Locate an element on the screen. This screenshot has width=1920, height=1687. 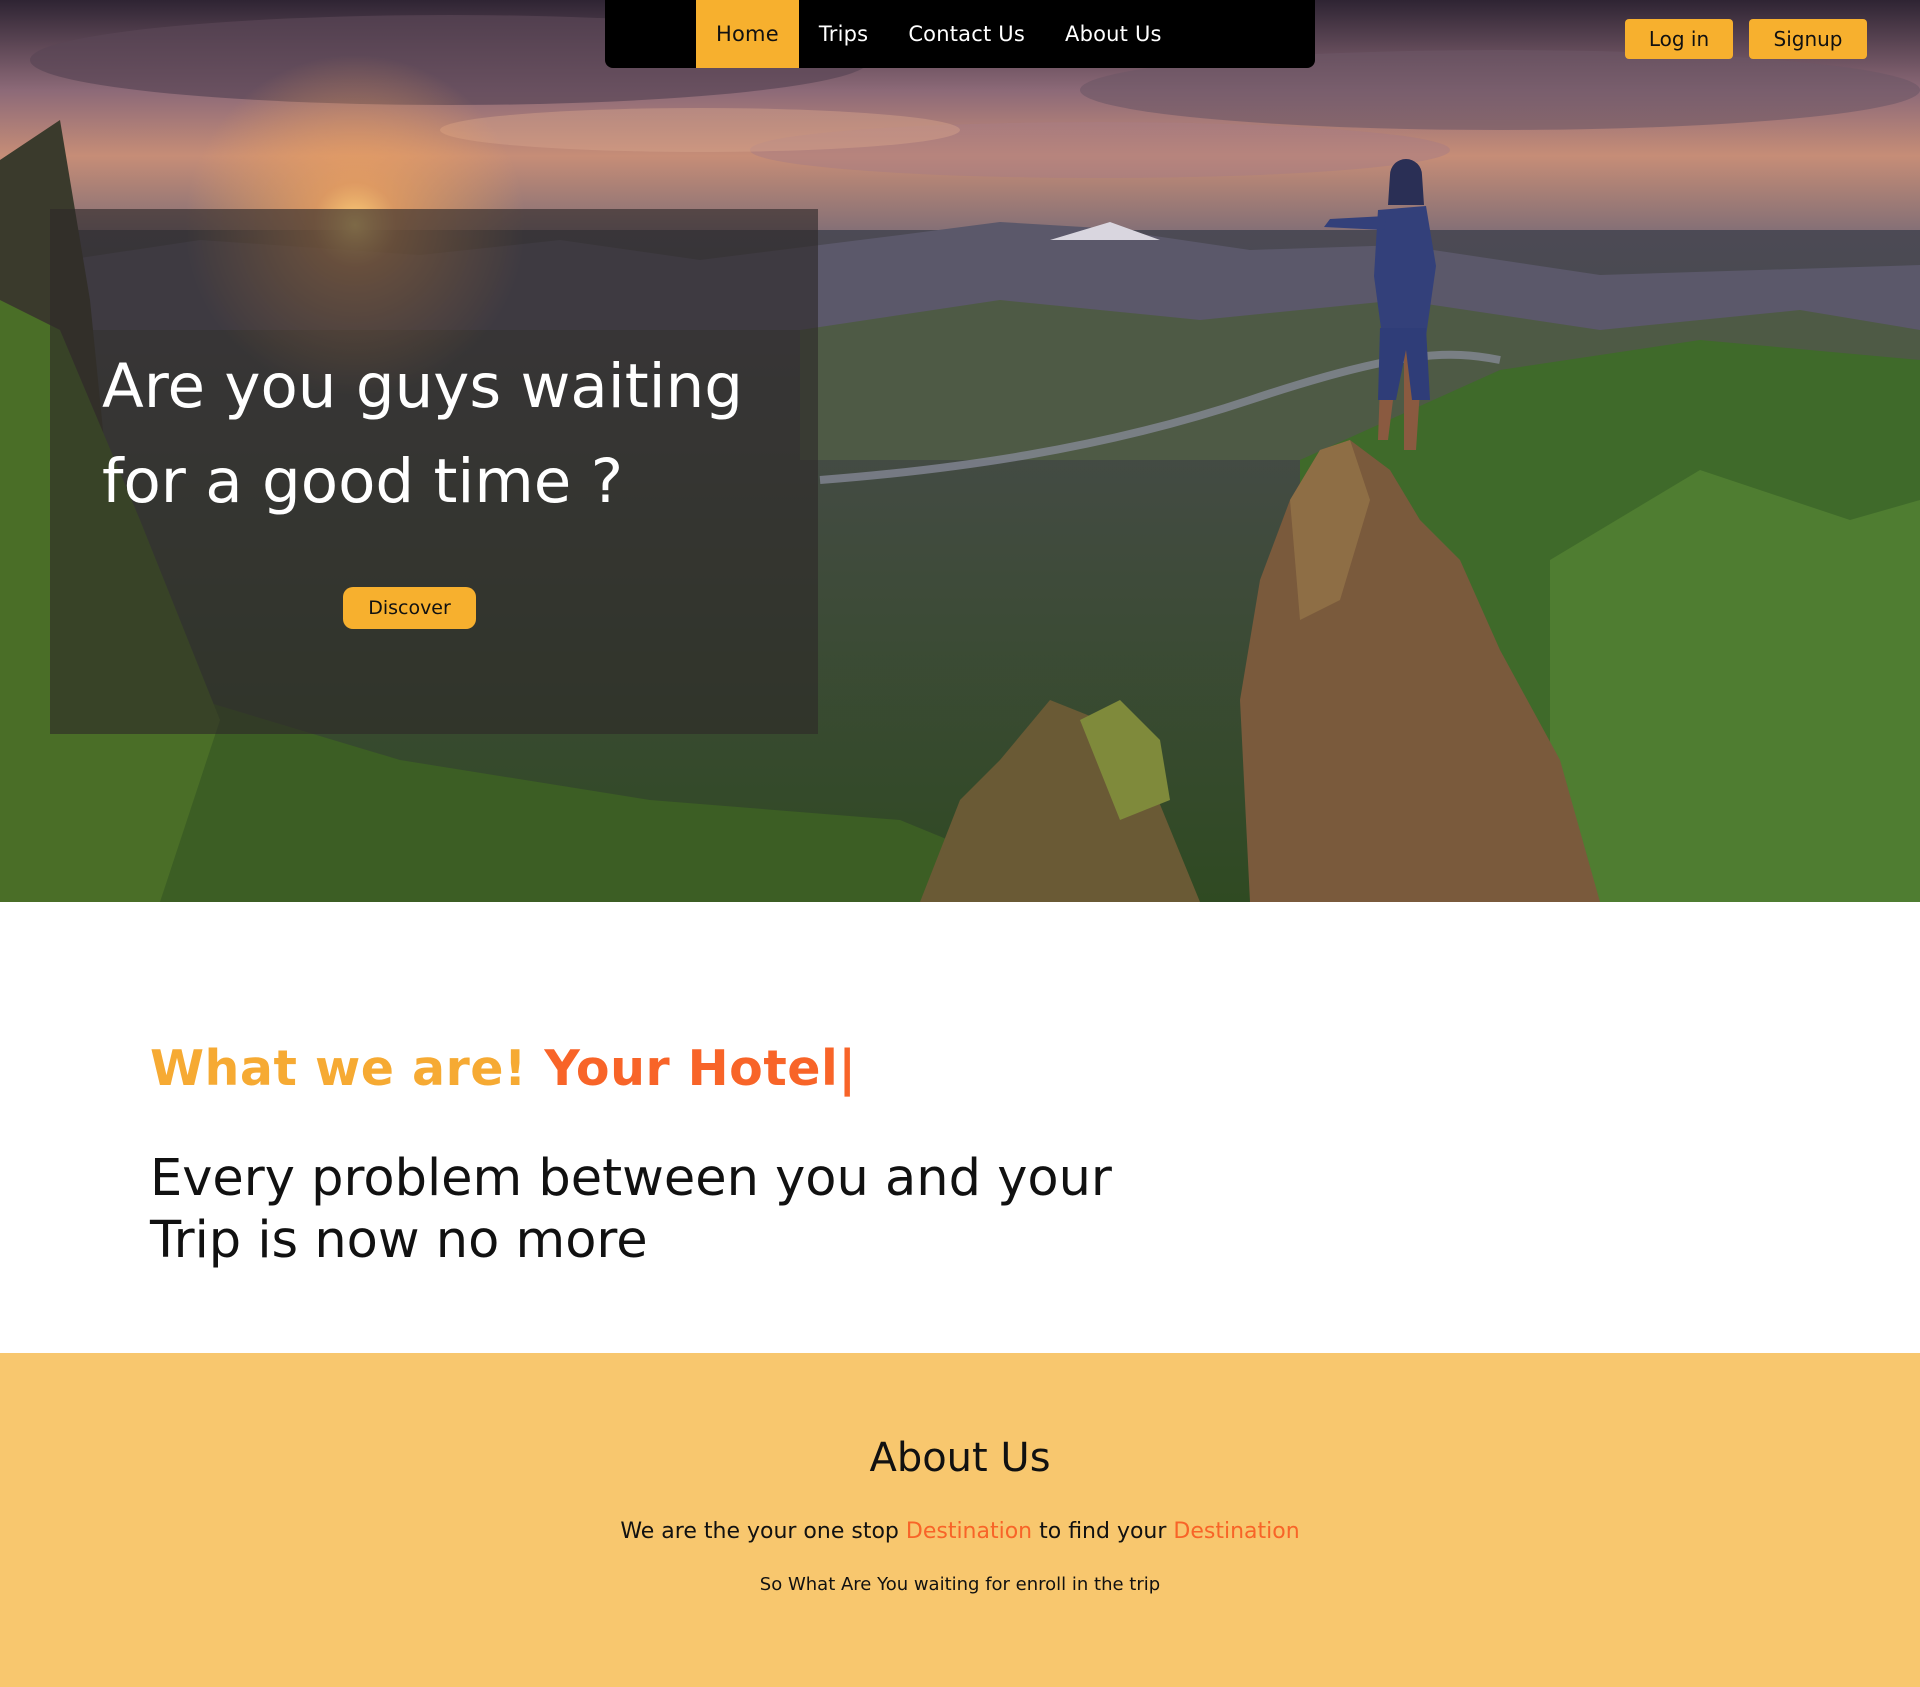
main-nav: Home Trips Contact Us About Us is located at coordinates (960, 34).